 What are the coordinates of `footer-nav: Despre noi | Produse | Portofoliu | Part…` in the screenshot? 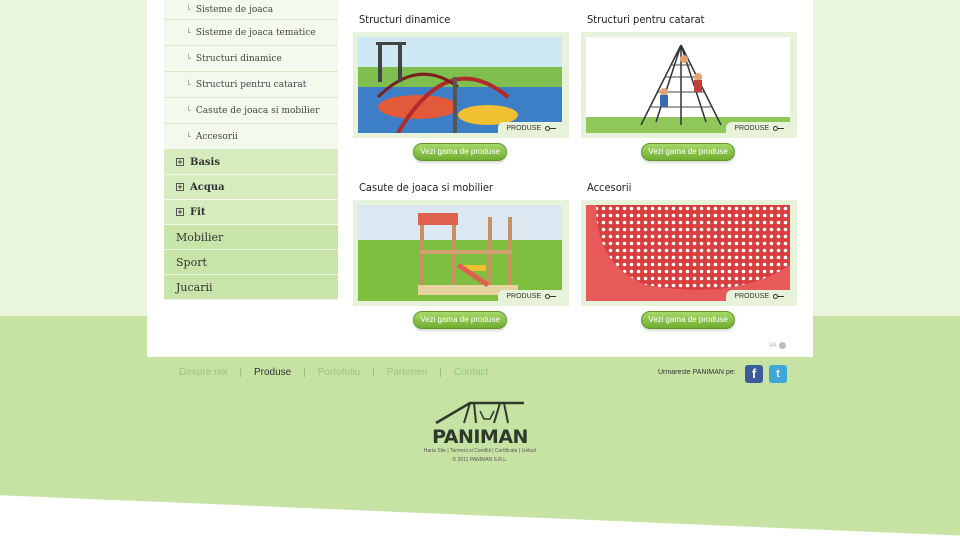 It's located at (333, 372).